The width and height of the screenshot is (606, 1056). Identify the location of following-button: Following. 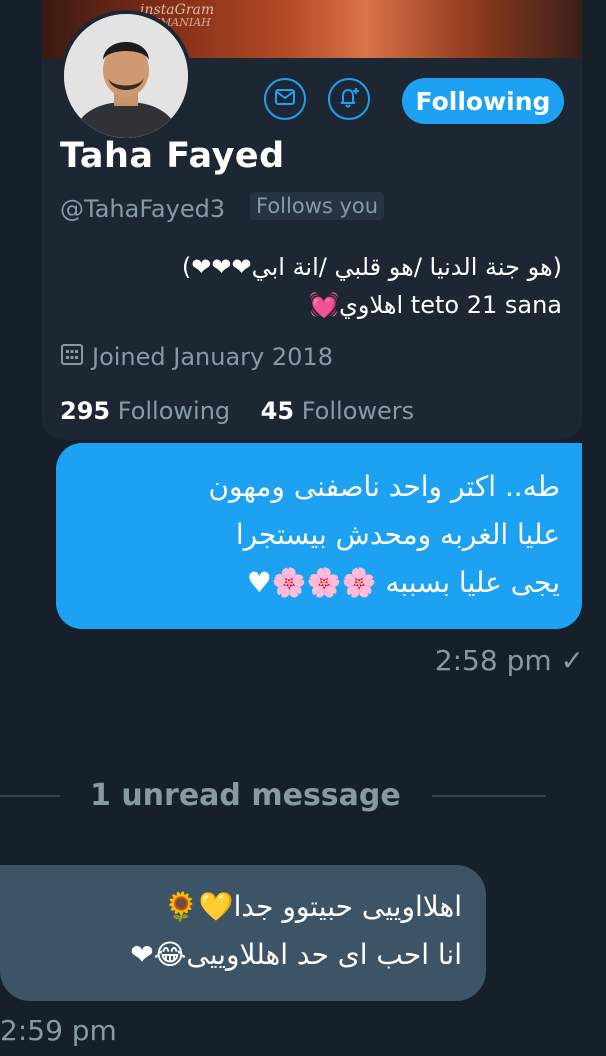
(483, 101).